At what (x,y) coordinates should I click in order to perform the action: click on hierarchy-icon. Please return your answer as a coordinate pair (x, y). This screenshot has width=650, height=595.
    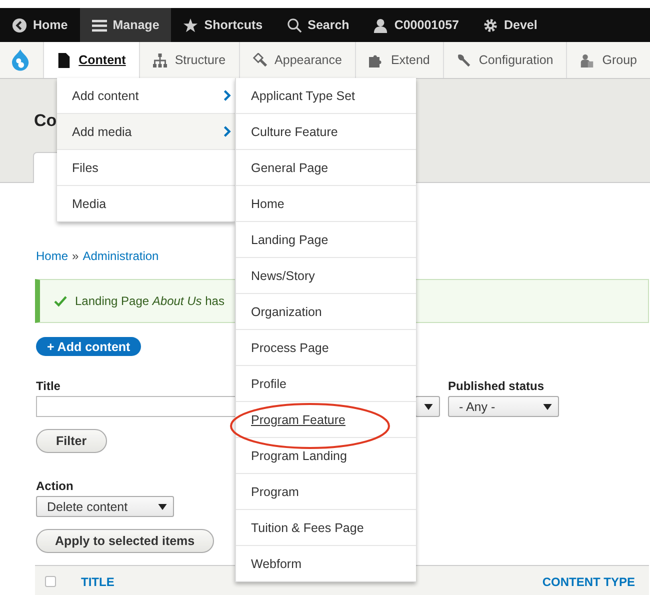
    Looking at the image, I should click on (159, 60).